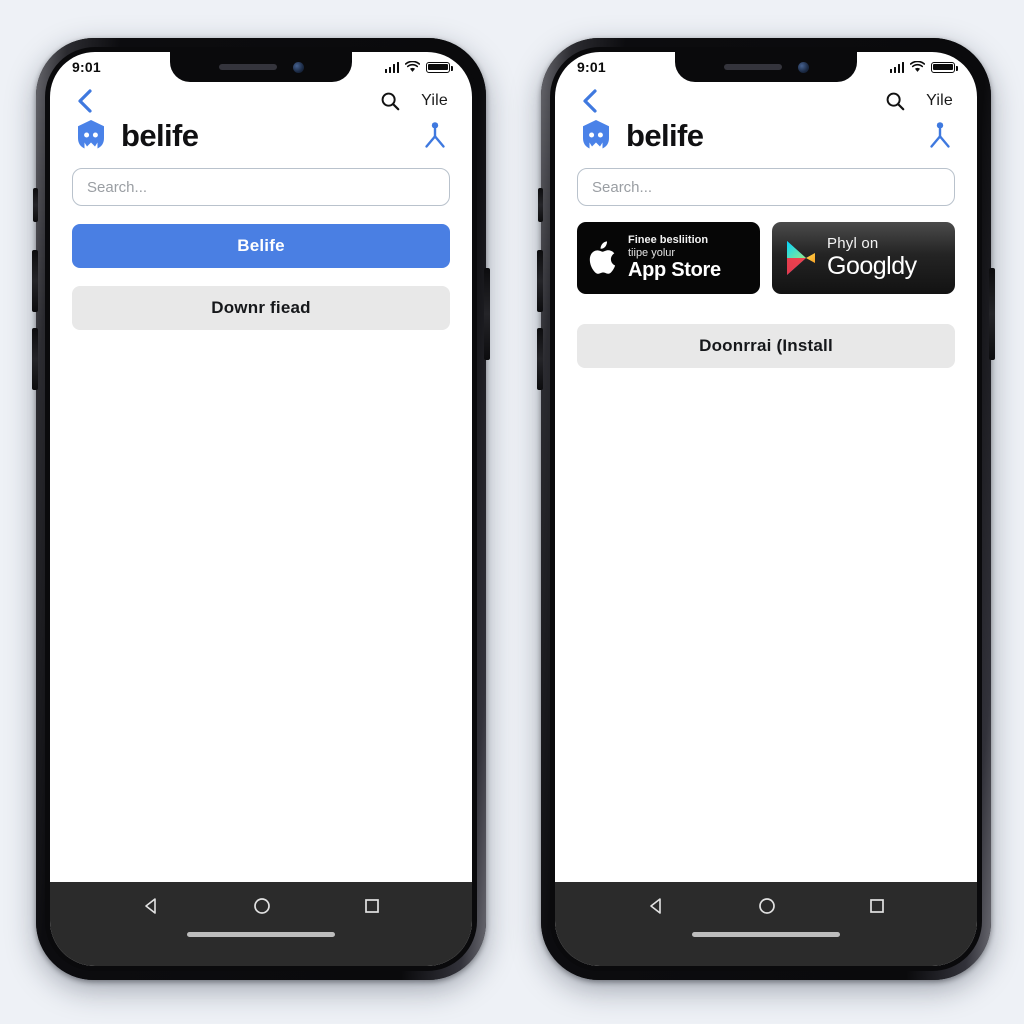 The width and height of the screenshot is (1024, 1024). What do you see at coordinates (261, 934) in the screenshot?
I see `home-indicator-bar-left` at bounding box center [261, 934].